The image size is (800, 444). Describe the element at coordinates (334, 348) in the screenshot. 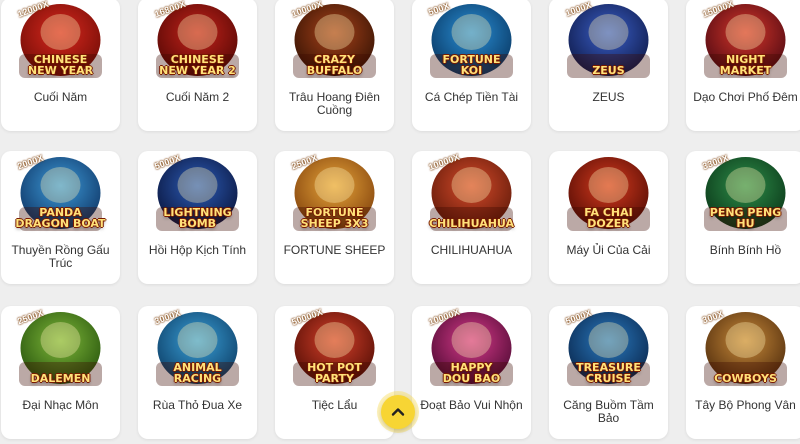

I see `hot-pot-icon: 50000X Hot Pot Party` at that location.